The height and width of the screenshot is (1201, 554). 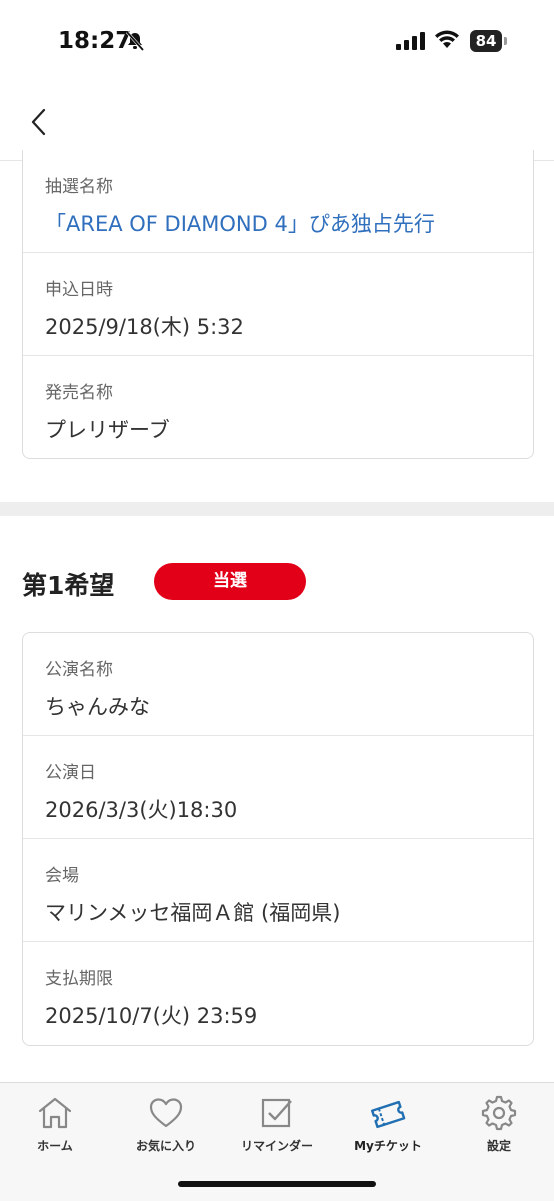 I want to click on venue-value: マリンメッセ福岡Ａ館 (福岡県), so click(x=193, y=913).